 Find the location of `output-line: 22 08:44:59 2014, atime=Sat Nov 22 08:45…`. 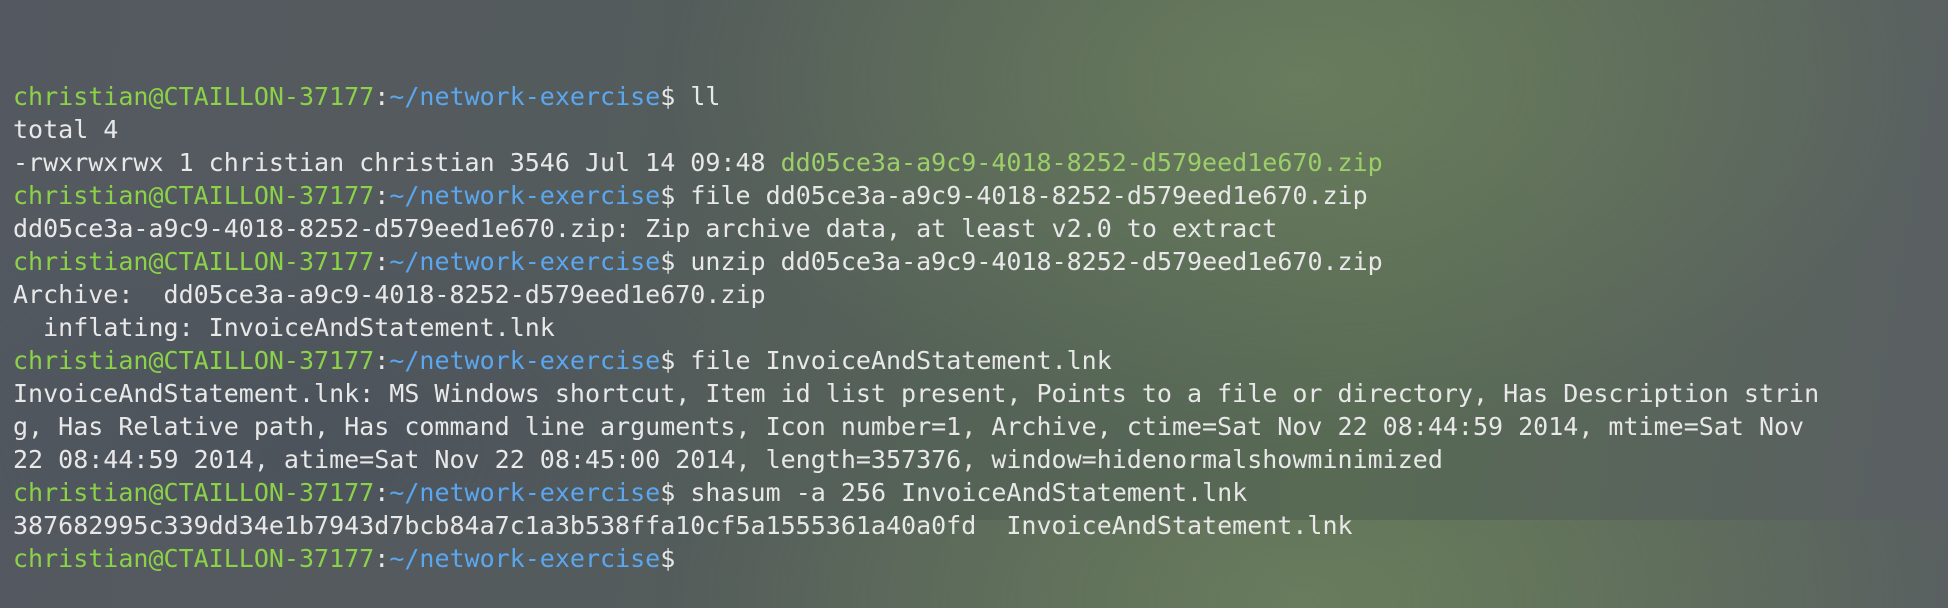

output-line: 22 08:44:59 2014, atime=Sat Nov 22 08:45… is located at coordinates (974, 459).